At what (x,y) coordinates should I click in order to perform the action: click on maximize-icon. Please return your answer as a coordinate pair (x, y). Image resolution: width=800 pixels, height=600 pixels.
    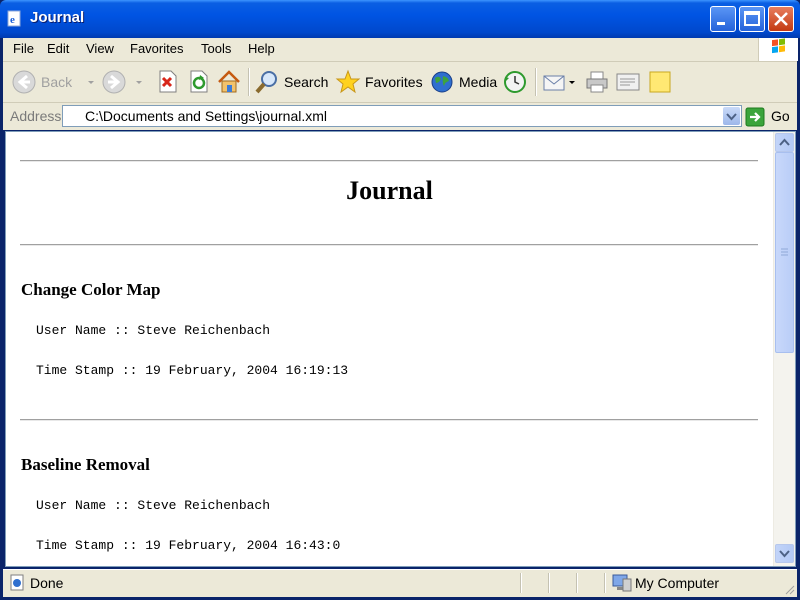
    Looking at the image, I should click on (752, 18).